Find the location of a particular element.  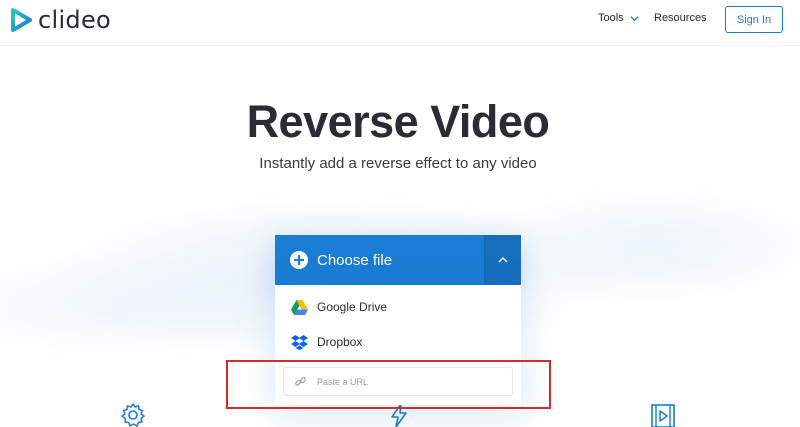

gear-icon is located at coordinates (133, 415).